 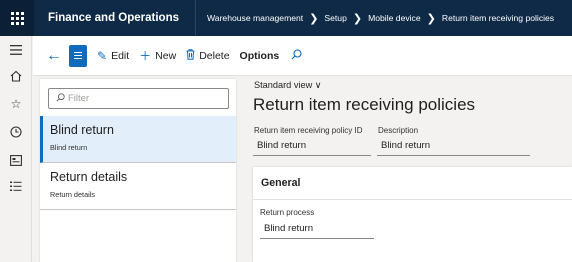 I want to click on chevron-down-icon: ∨, so click(x=318, y=85).